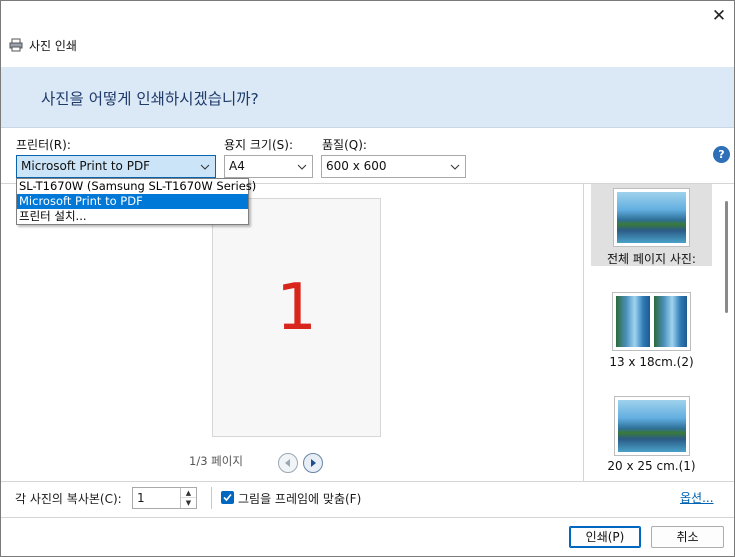 The height and width of the screenshot is (557, 735). I want to click on printer-label: 프린터(R):, so click(43, 145).